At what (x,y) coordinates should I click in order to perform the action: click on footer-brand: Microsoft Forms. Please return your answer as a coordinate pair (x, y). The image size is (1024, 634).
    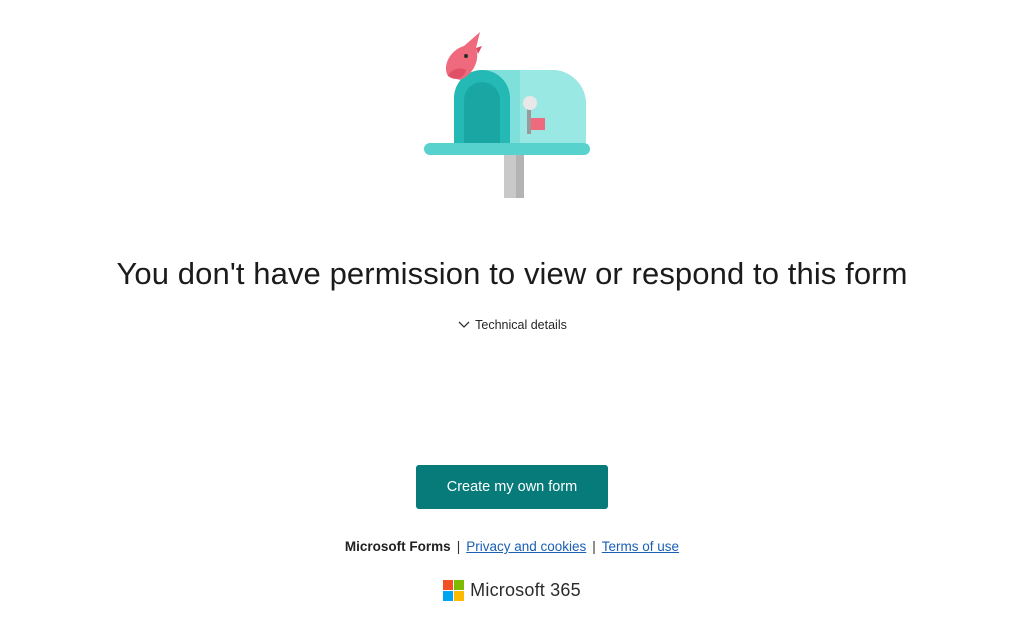
    Looking at the image, I should click on (397, 546).